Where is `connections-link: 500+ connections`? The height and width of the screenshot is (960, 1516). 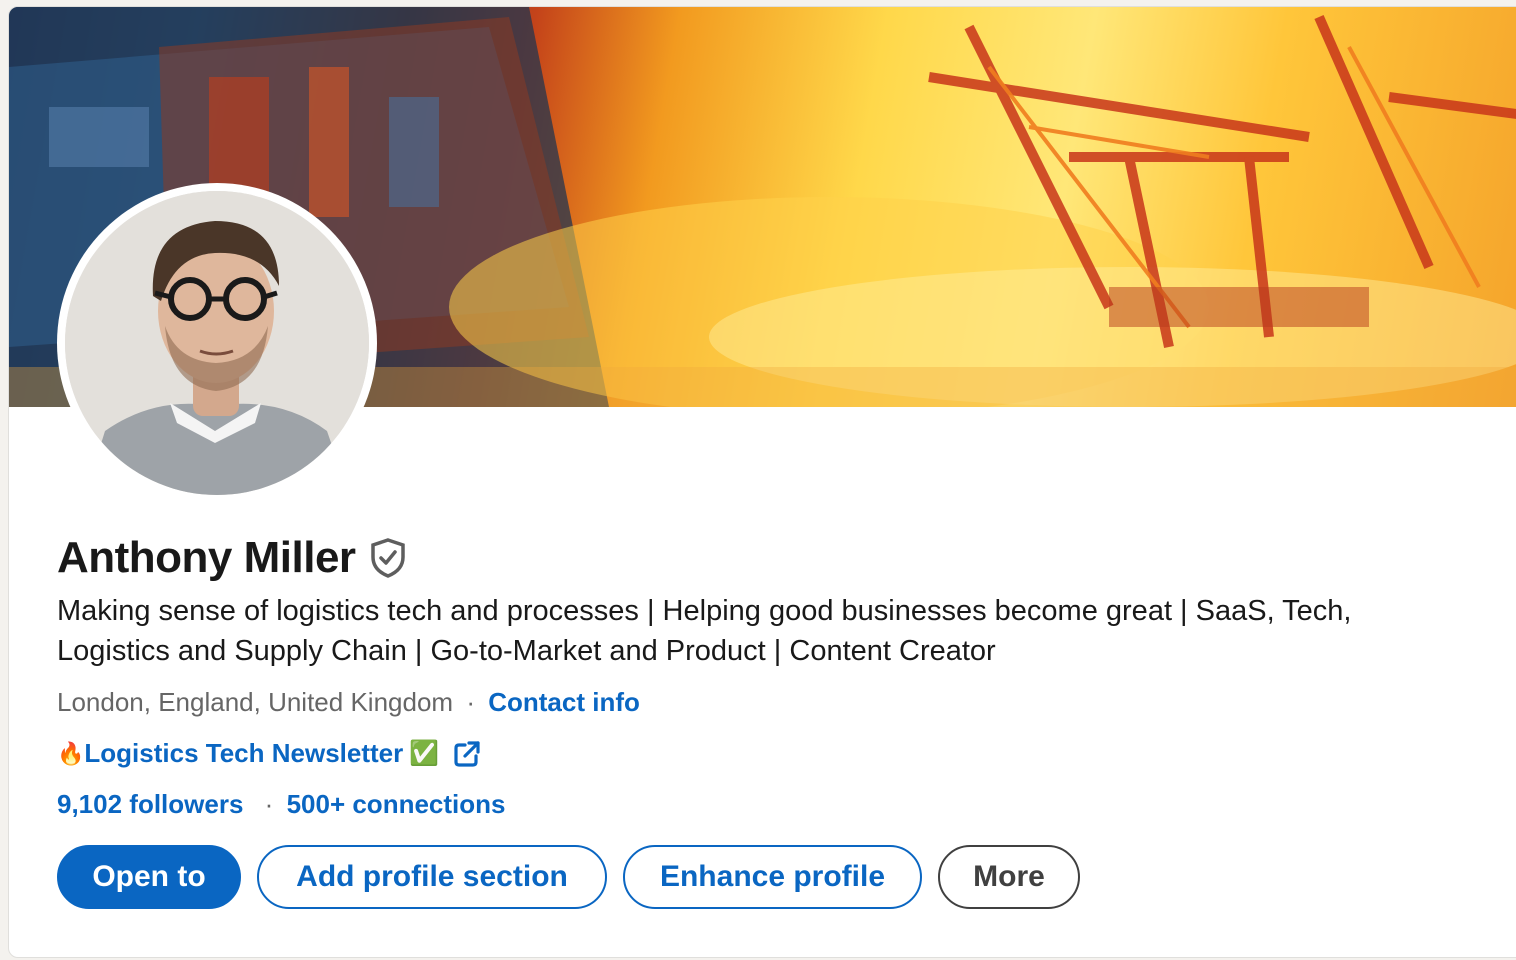
connections-link: 500+ connections is located at coordinates (396, 804).